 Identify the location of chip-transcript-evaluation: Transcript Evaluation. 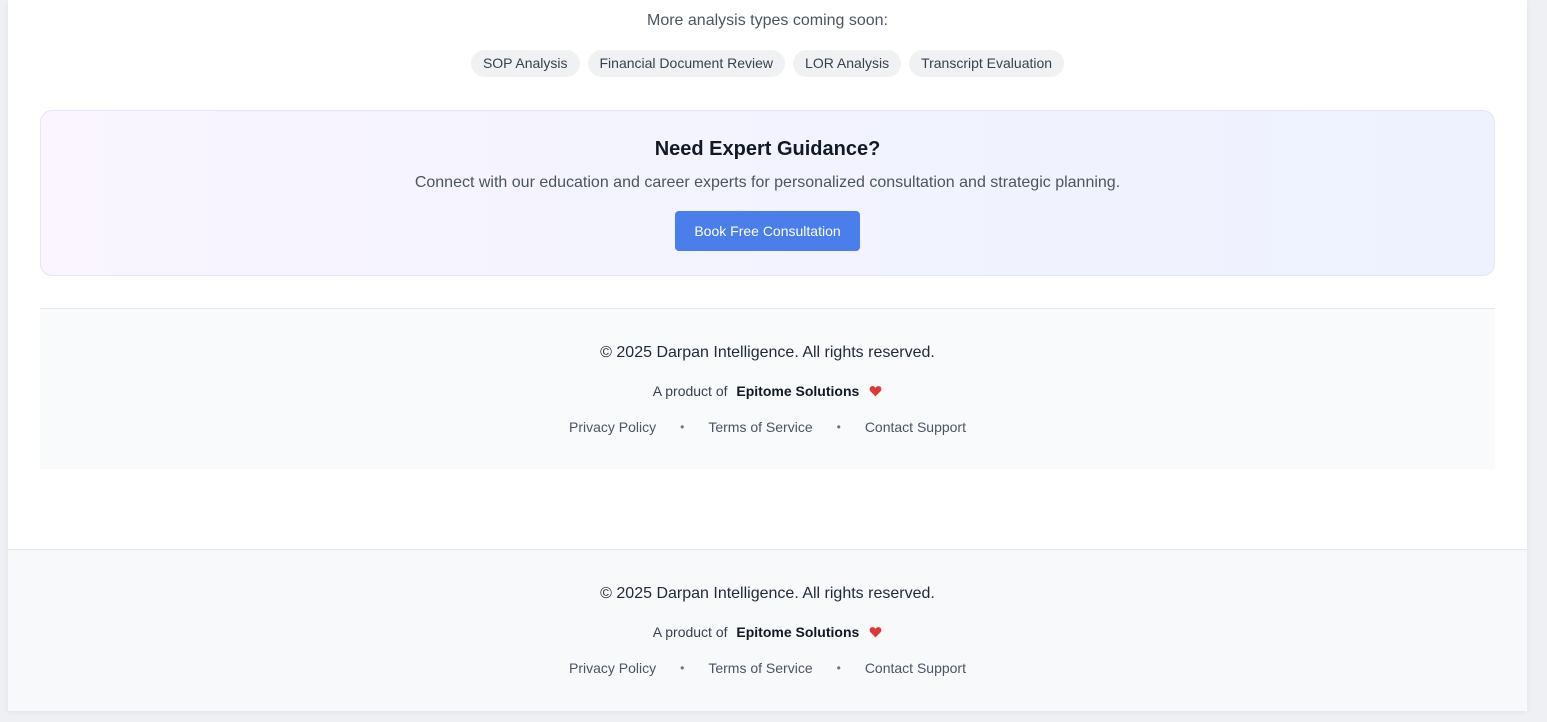
(987, 63).